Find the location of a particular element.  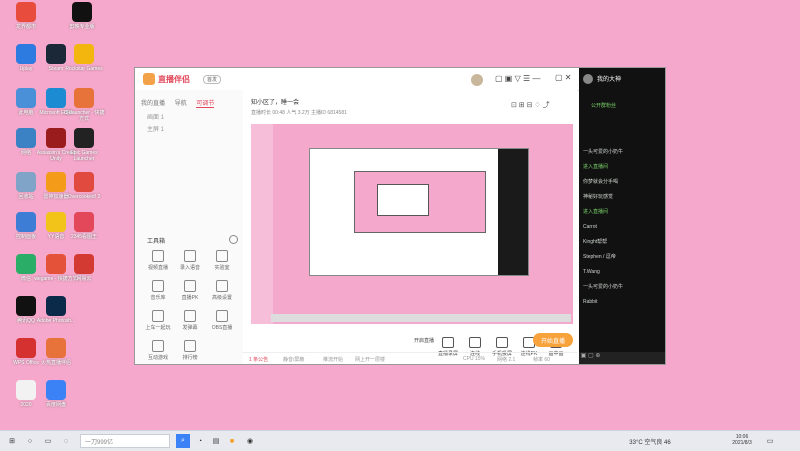

stream-title: 知小区了，睡一会 is located at coordinates (275, 101).